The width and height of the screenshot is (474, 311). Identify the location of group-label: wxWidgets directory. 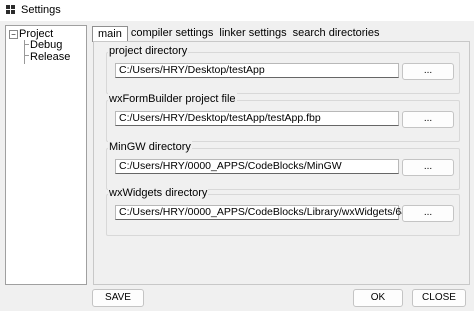
(158, 193).